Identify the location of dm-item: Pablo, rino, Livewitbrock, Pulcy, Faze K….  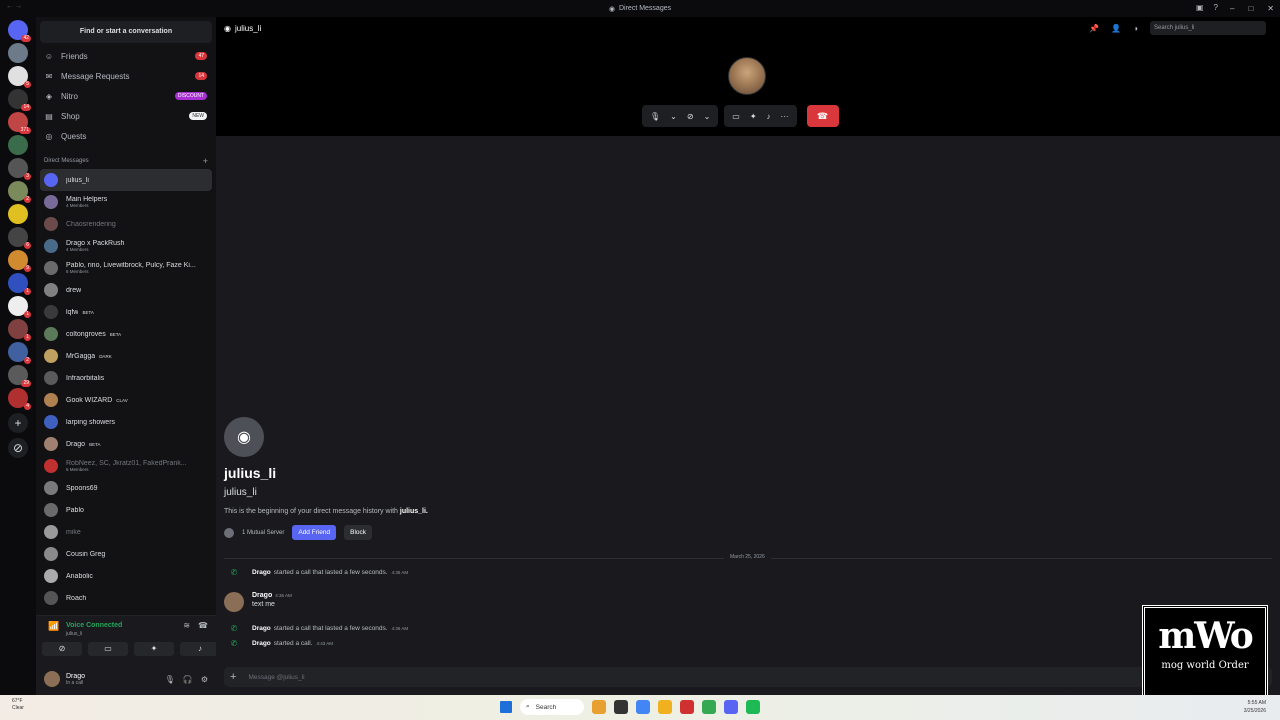
(126, 268).